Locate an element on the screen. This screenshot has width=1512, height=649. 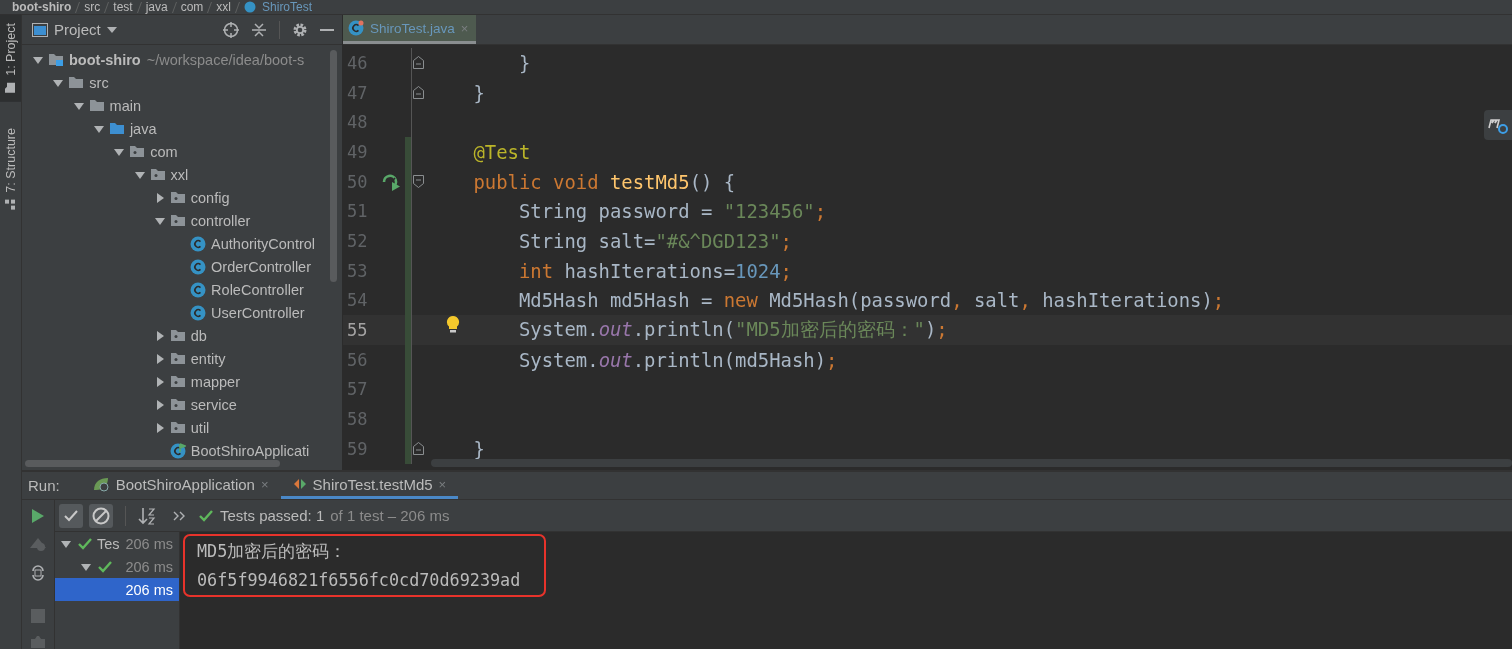
console-line: MD5加密后的密码： is located at coordinates (272, 551).